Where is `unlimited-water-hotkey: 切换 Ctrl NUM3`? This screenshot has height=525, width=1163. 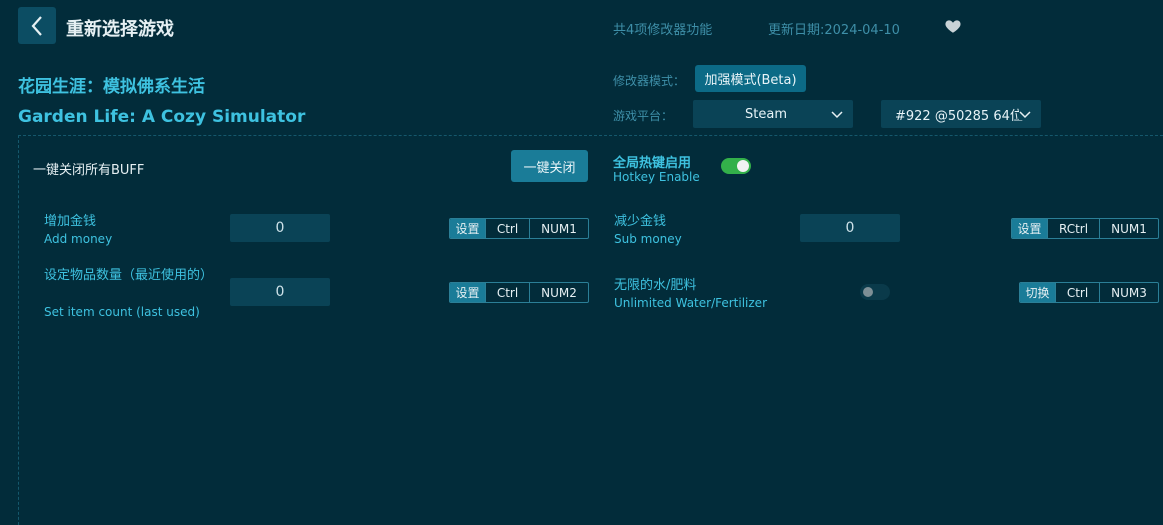 unlimited-water-hotkey: 切换 Ctrl NUM3 is located at coordinates (1089, 292).